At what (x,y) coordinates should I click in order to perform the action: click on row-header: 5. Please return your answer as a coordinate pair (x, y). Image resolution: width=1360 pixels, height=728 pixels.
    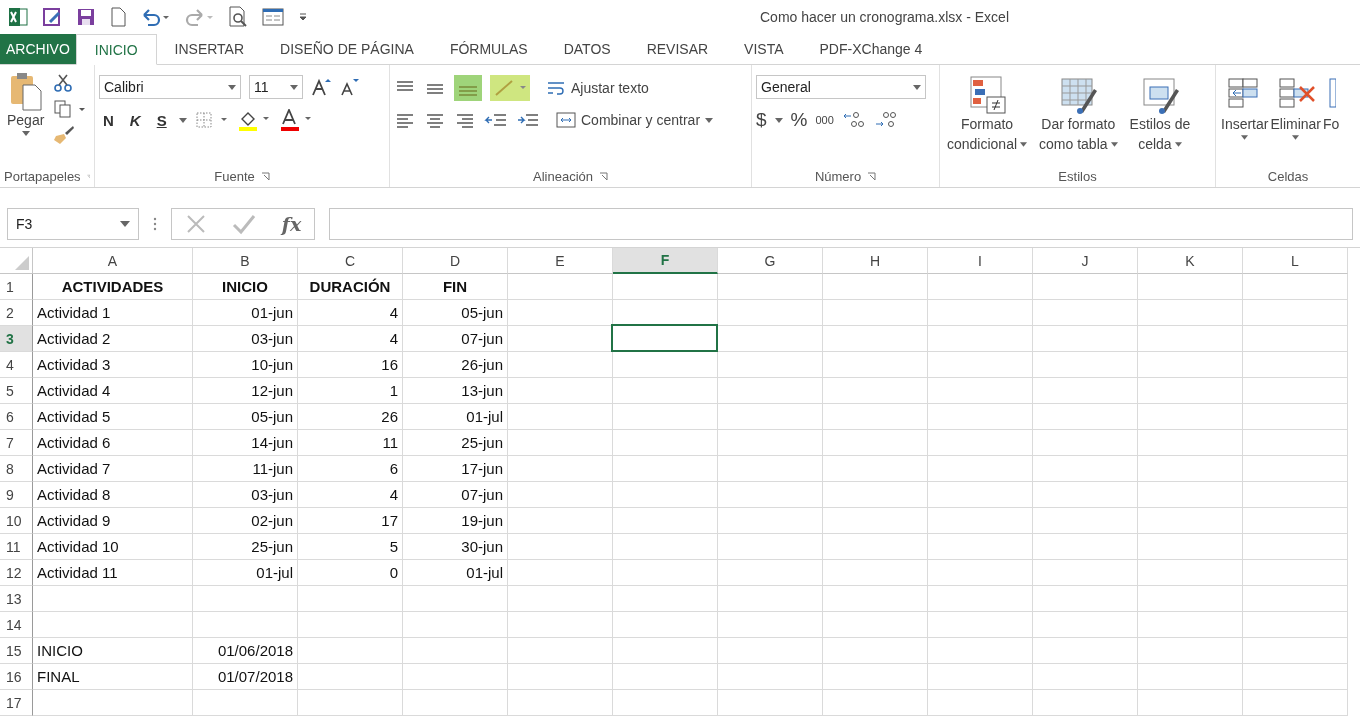
    Looking at the image, I should click on (16, 391).